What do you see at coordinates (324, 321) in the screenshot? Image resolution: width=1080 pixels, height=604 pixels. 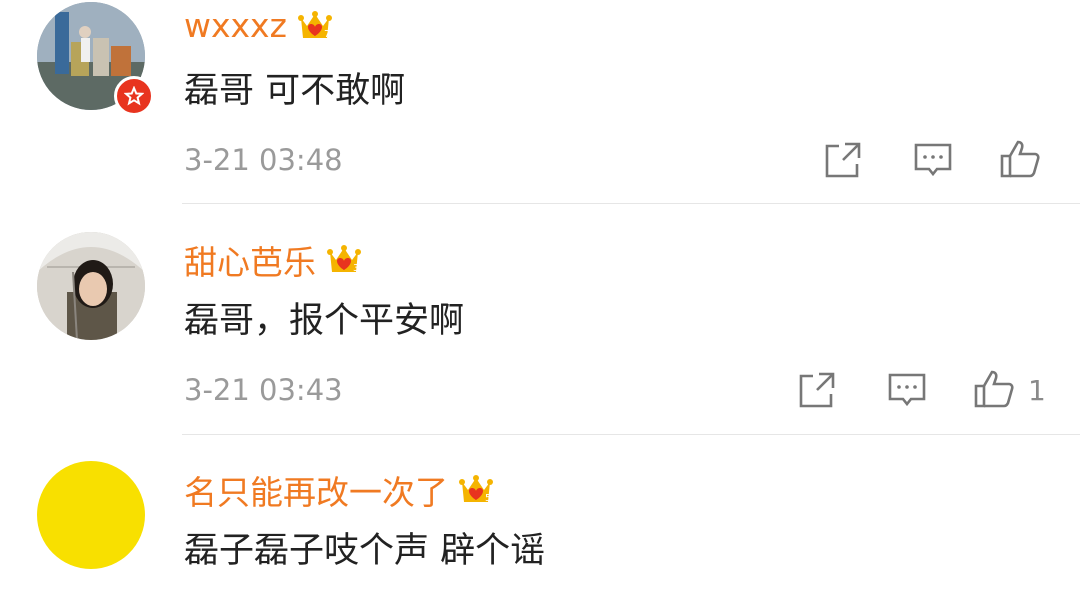 I see `comment-text: 磊哥，报个平安啊` at bounding box center [324, 321].